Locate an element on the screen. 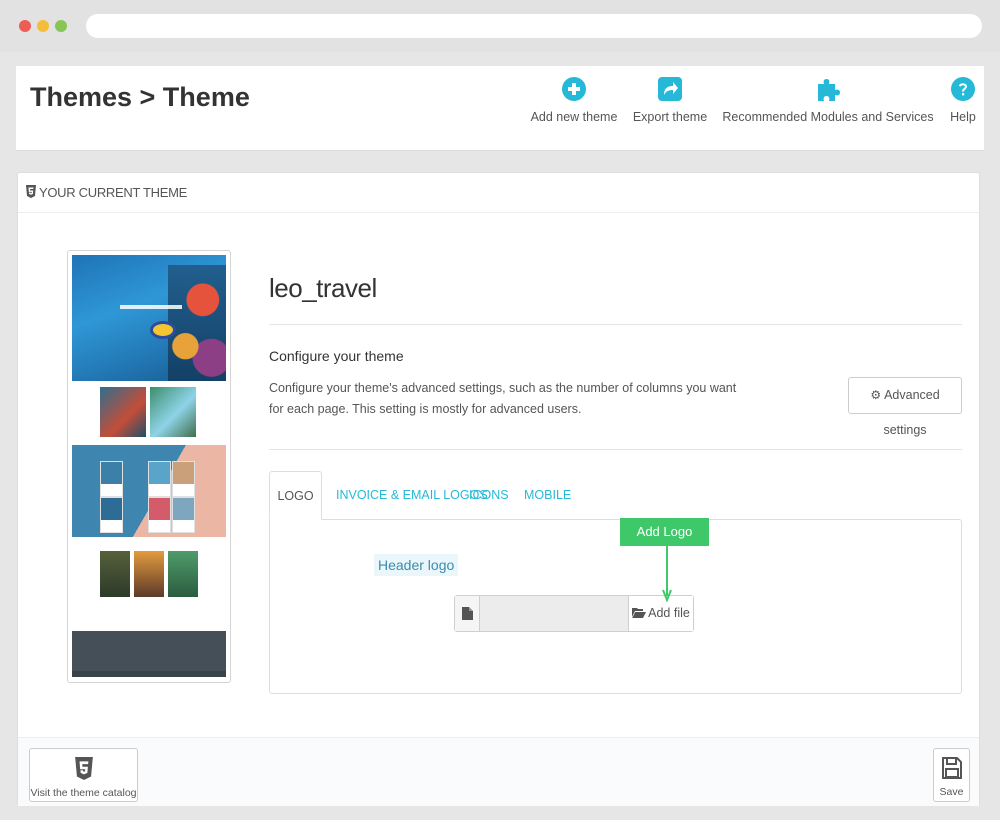  help-button: Help is located at coordinates (963, 101).